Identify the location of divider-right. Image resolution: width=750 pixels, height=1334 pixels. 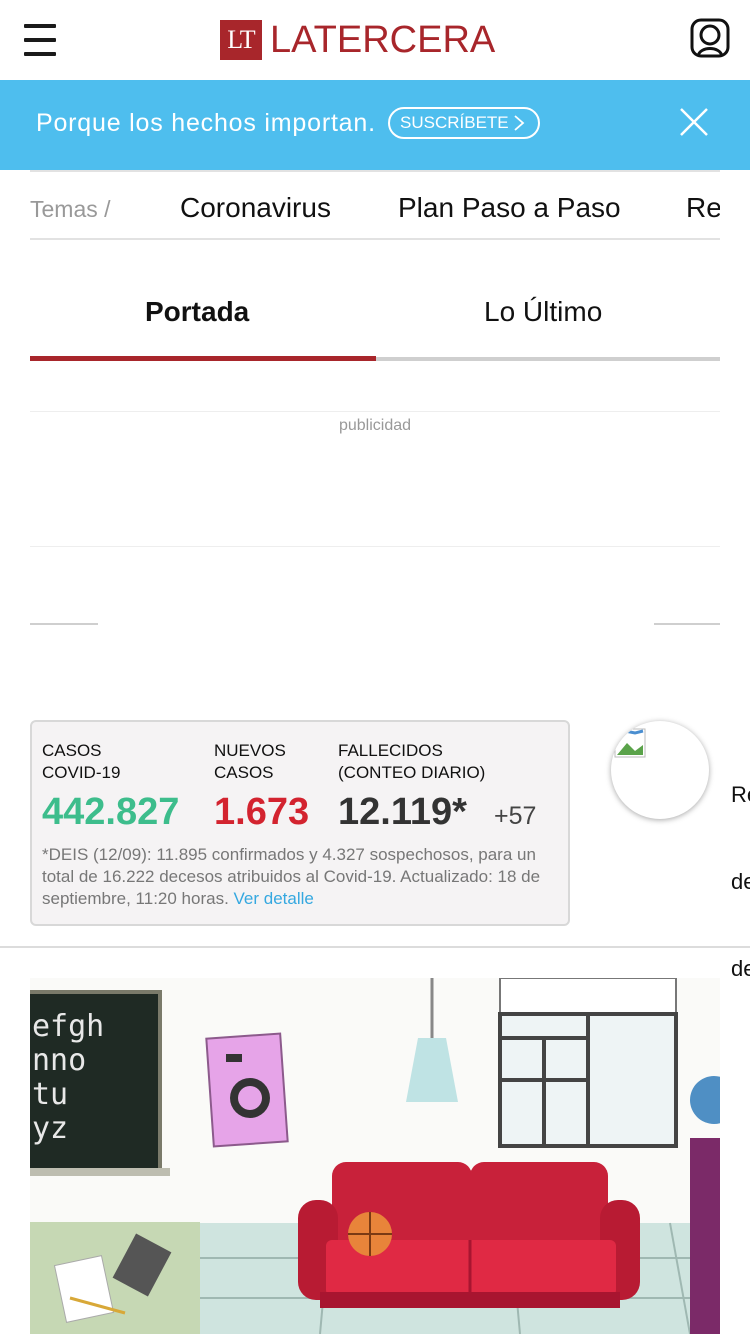
(687, 624).